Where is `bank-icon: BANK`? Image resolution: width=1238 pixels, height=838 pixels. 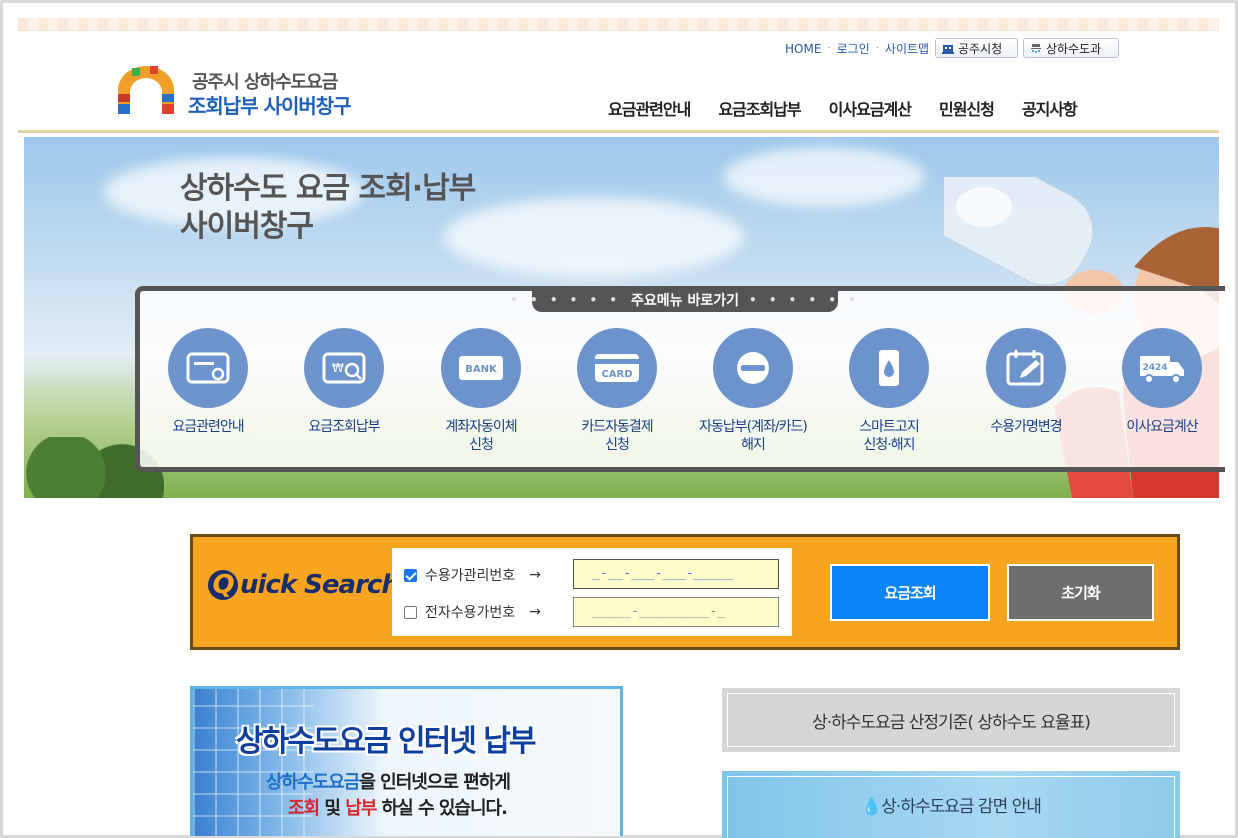 bank-icon: BANK is located at coordinates (481, 368).